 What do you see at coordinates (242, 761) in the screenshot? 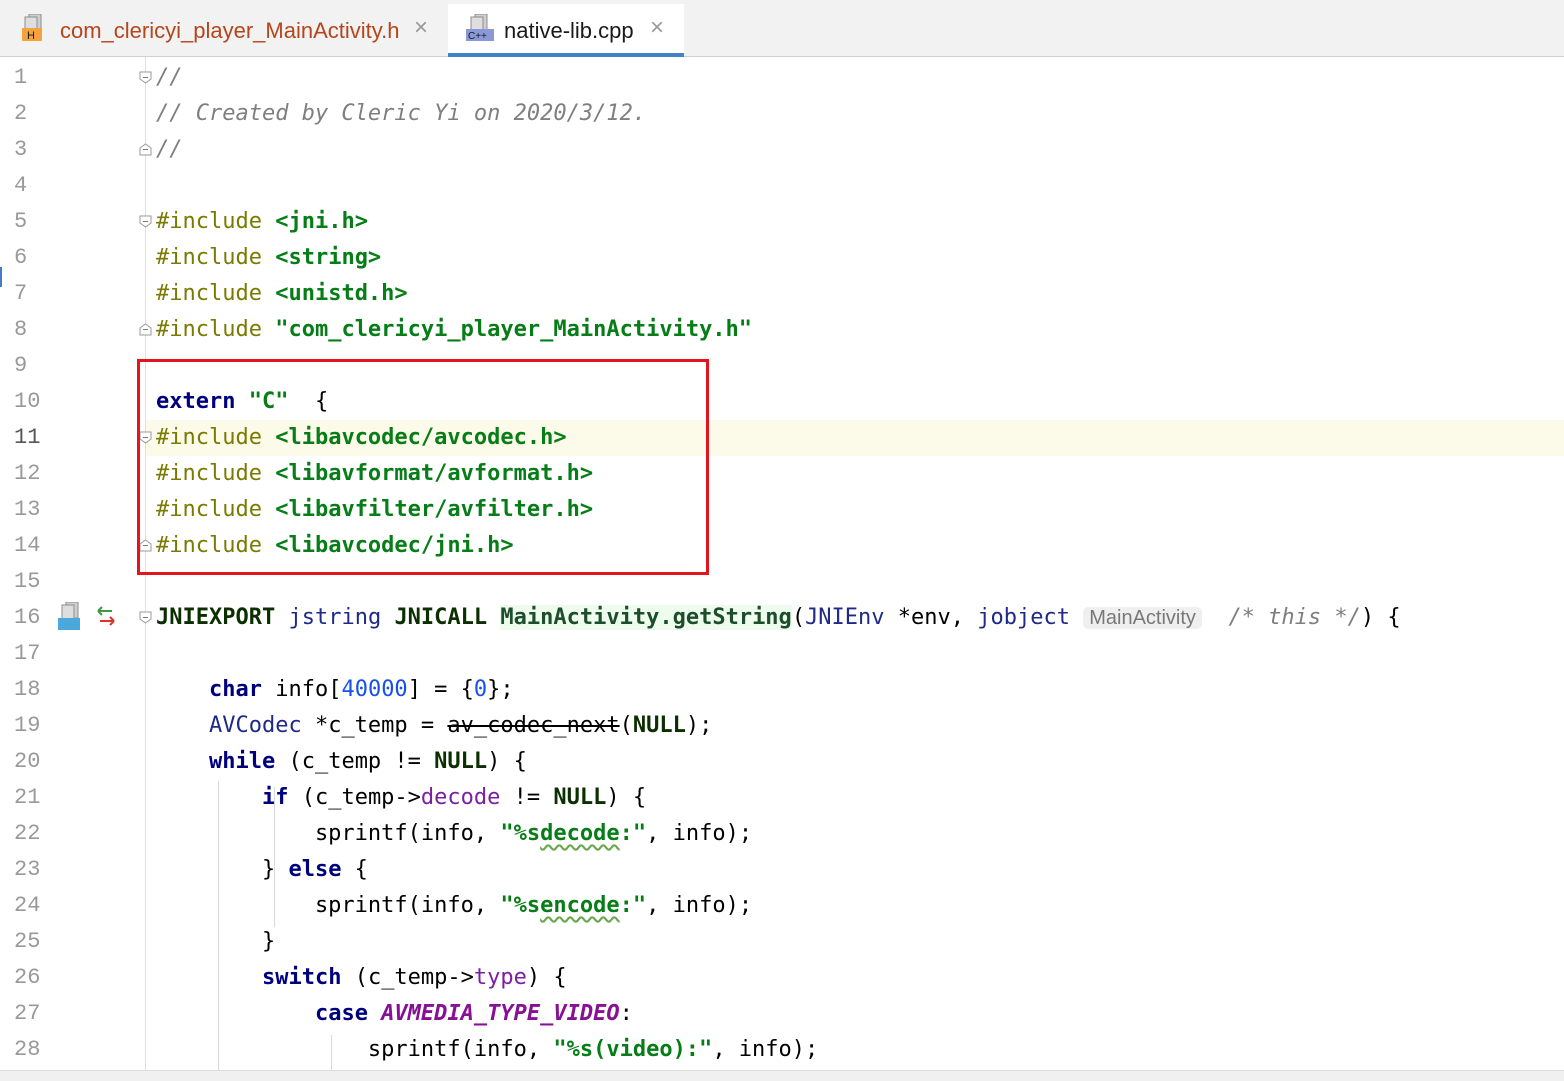
I see `code-token: while` at bounding box center [242, 761].